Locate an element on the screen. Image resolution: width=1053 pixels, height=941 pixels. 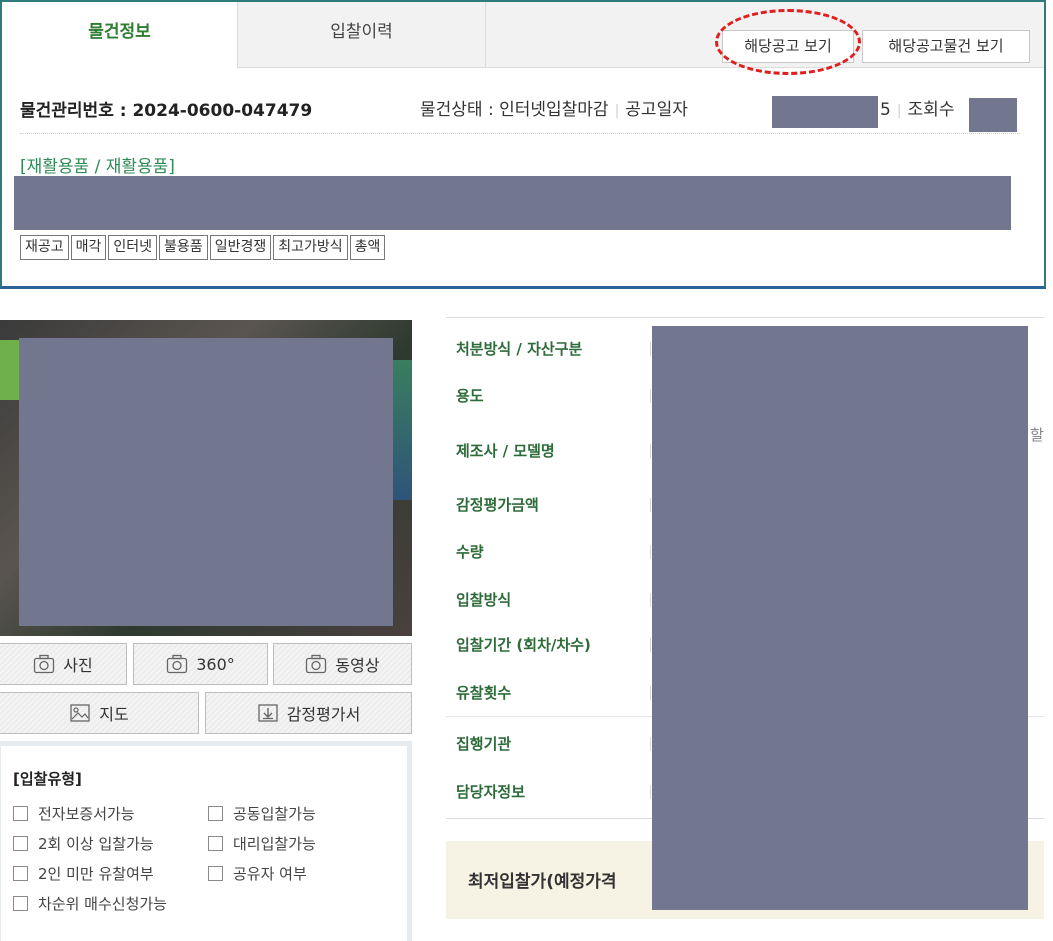
checkbox-next-rank-purchase: 차순위 매수신청가능 is located at coordinates (90, 903).